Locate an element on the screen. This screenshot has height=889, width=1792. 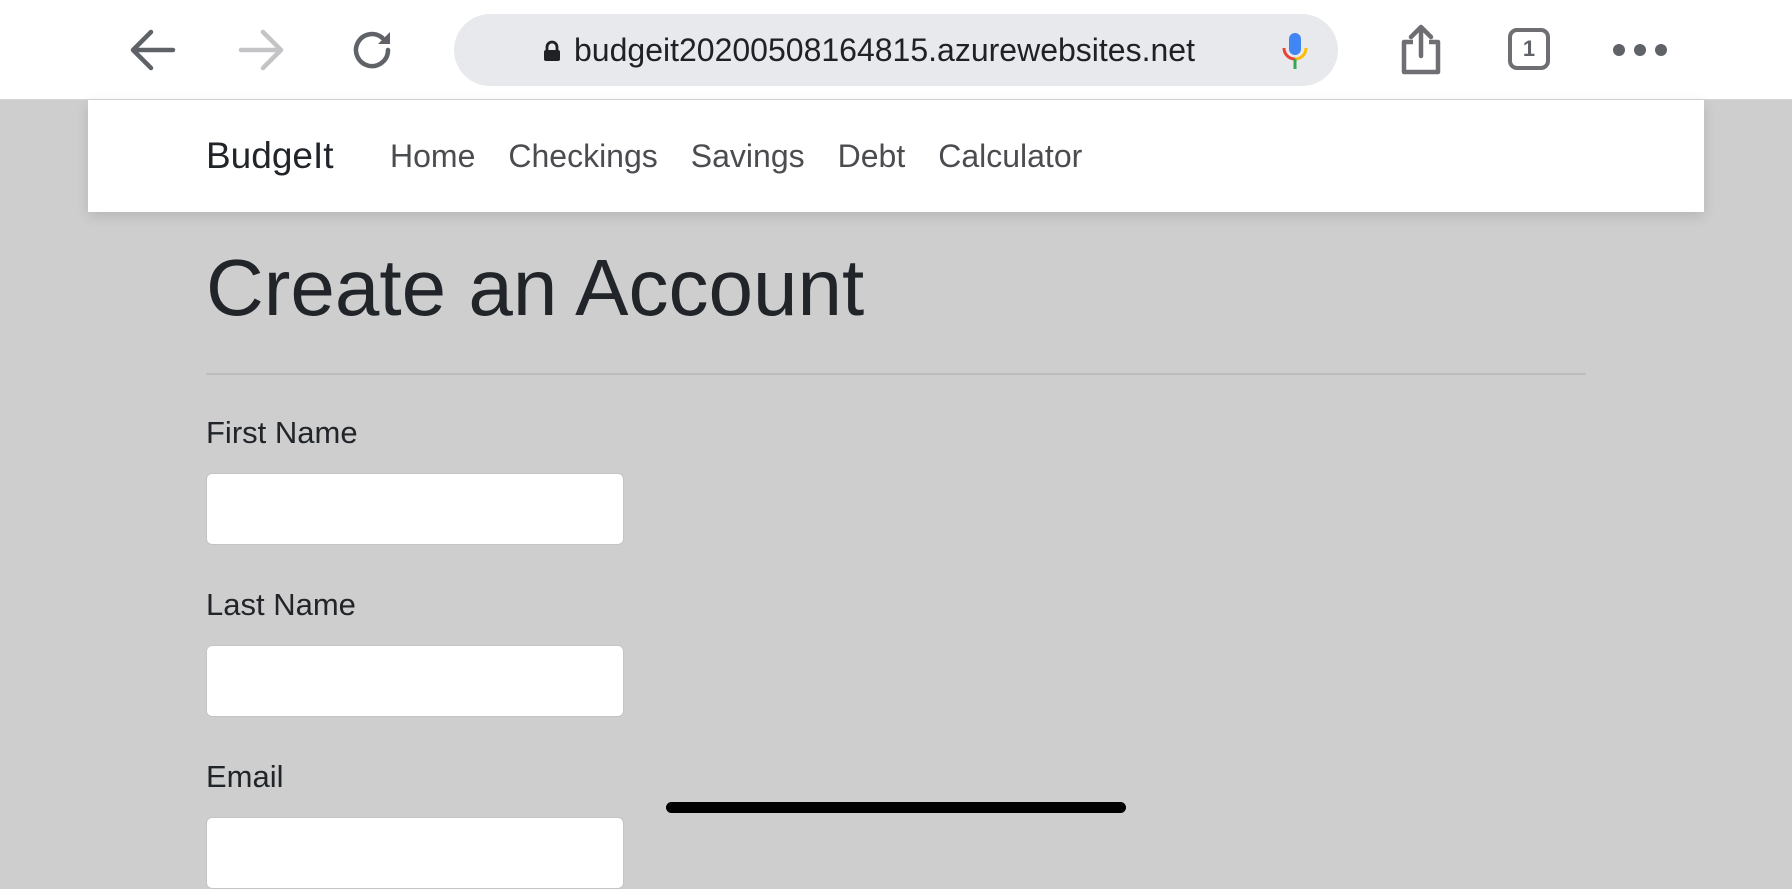
tab-count: 1 is located at coordinates (1529, 48).